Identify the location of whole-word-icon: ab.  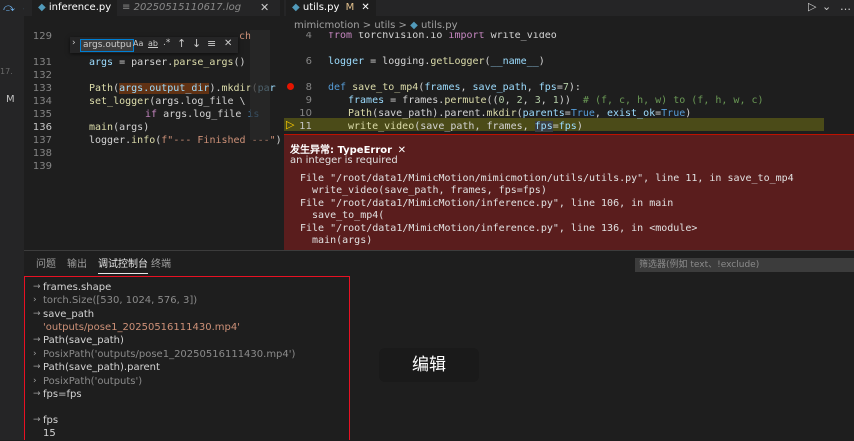
(153, 43).